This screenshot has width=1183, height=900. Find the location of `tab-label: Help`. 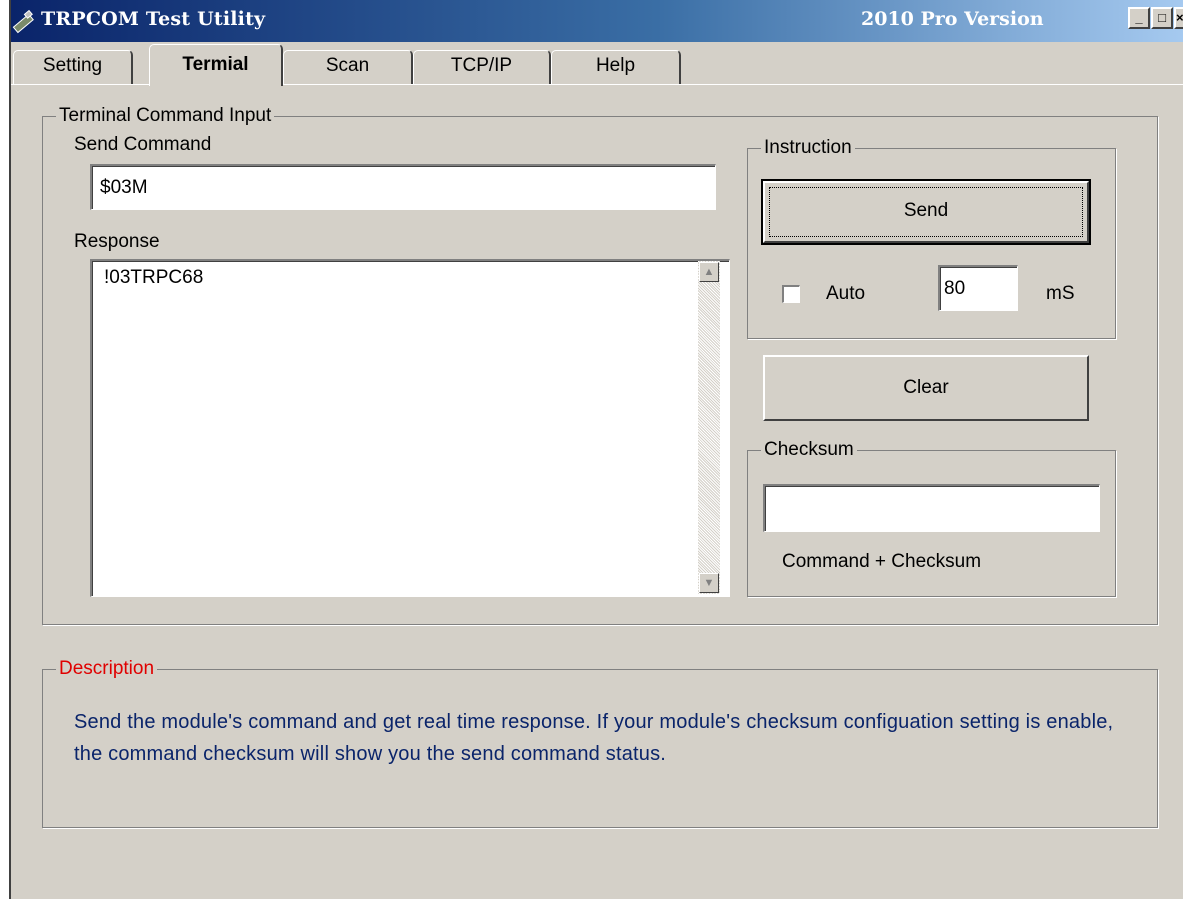

tab-label: Help is located at coordinates (615, 65).